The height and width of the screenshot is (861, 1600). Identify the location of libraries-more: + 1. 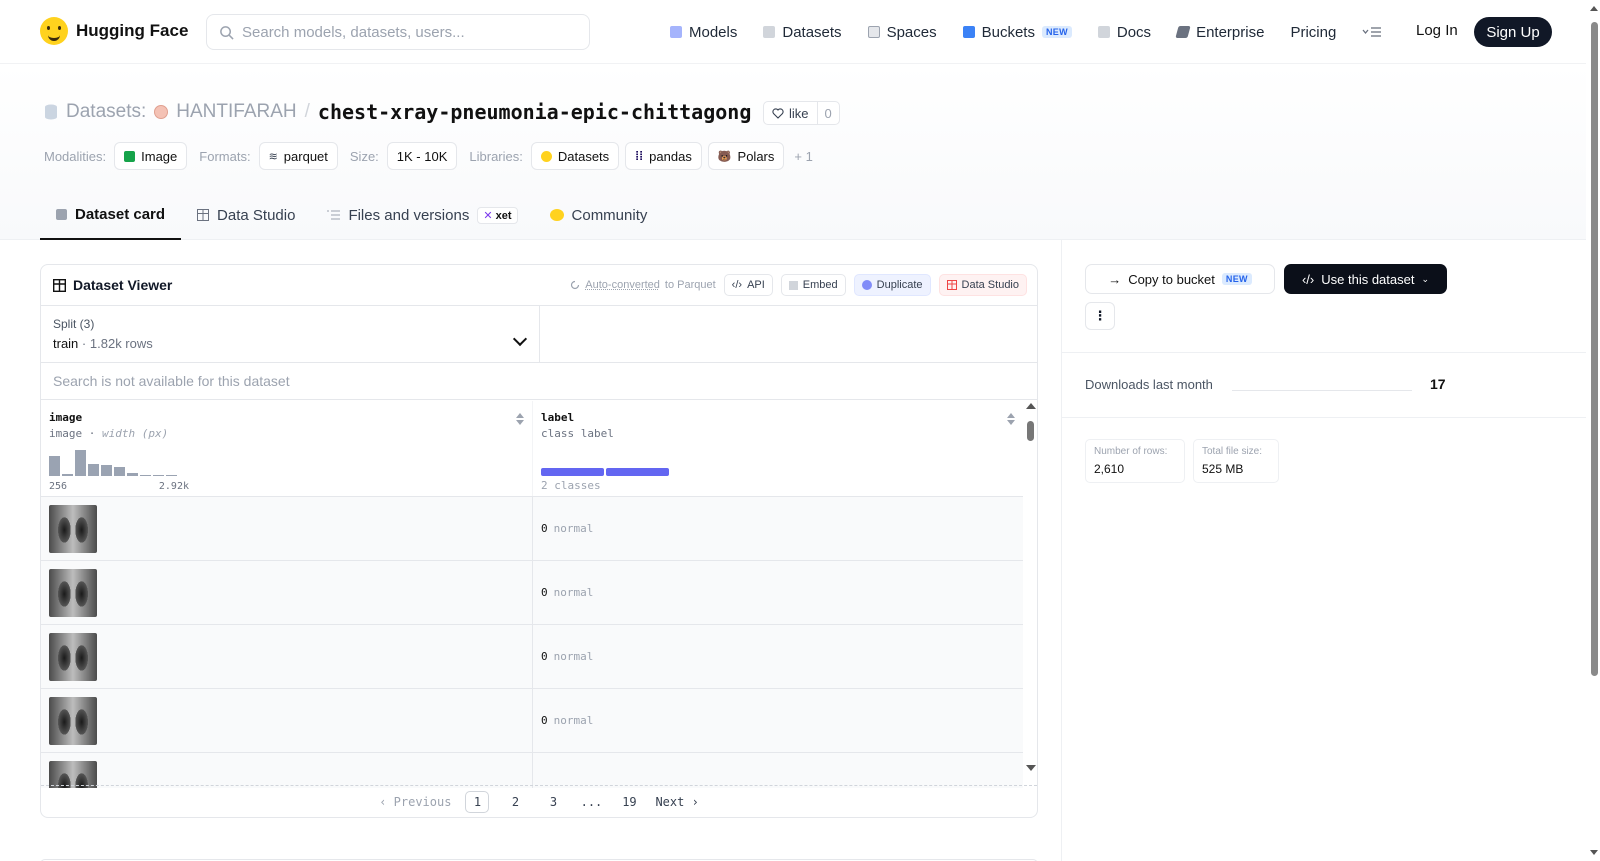
(803, 156).